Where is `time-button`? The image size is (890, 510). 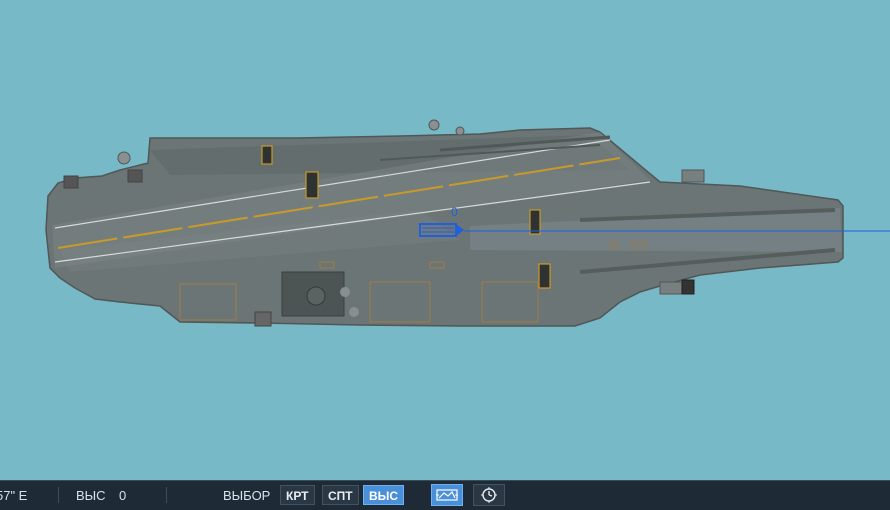 time-button is located at coordinates (489, 495).